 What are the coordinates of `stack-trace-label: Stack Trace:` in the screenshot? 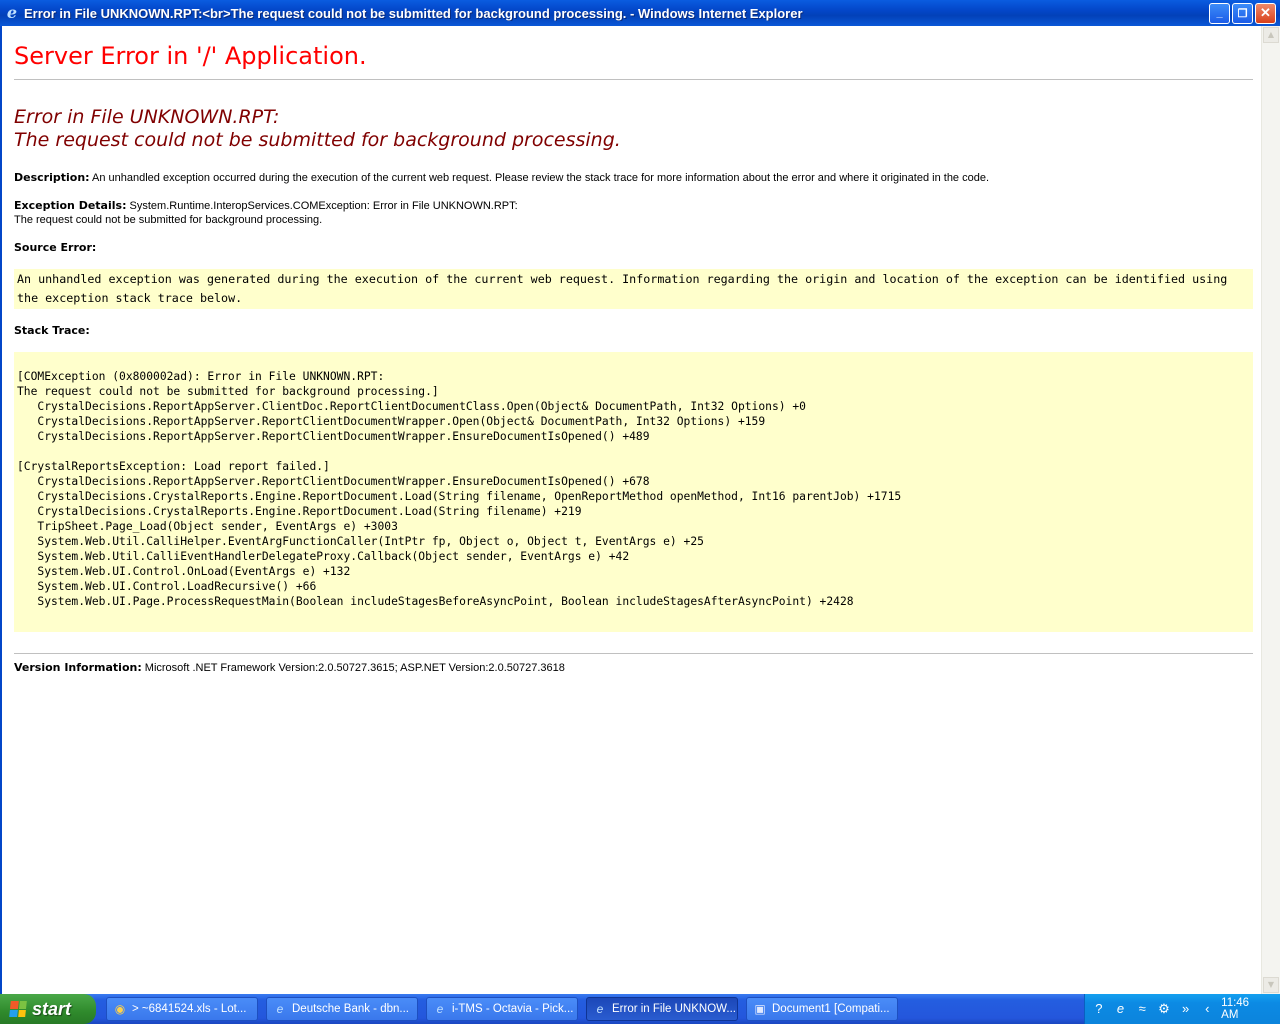 It's located at (52, 330).